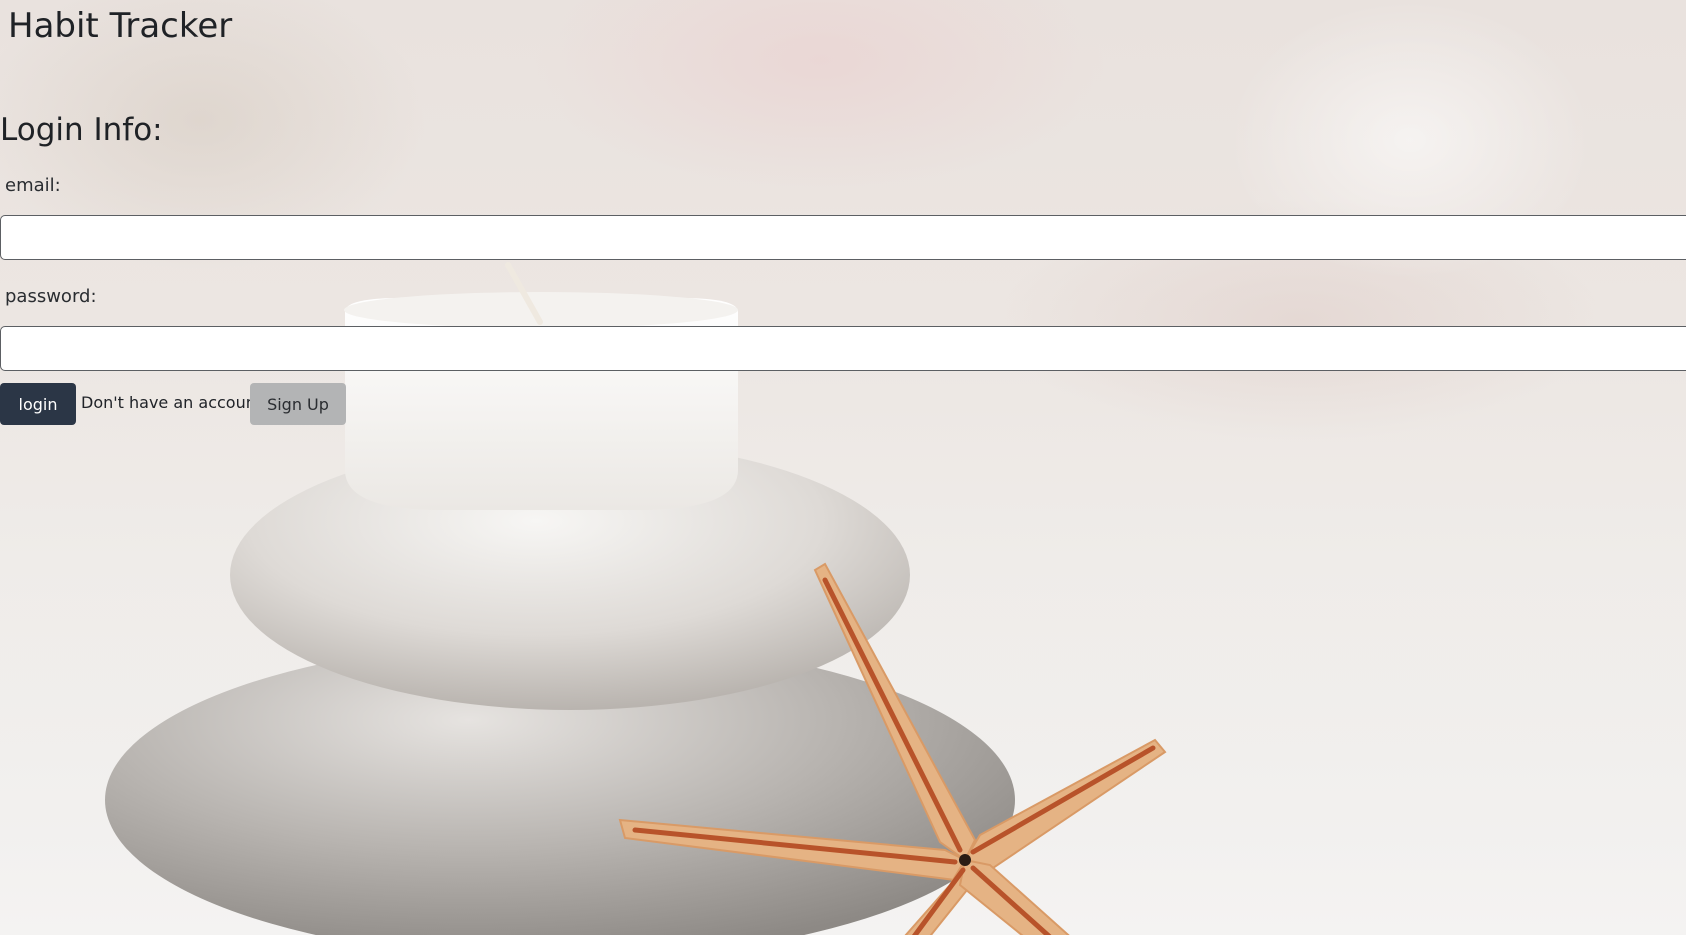 The height and width of the screenshot is (935, 1686). I want to click on signup-button: Sign Up, so click(298, 404).